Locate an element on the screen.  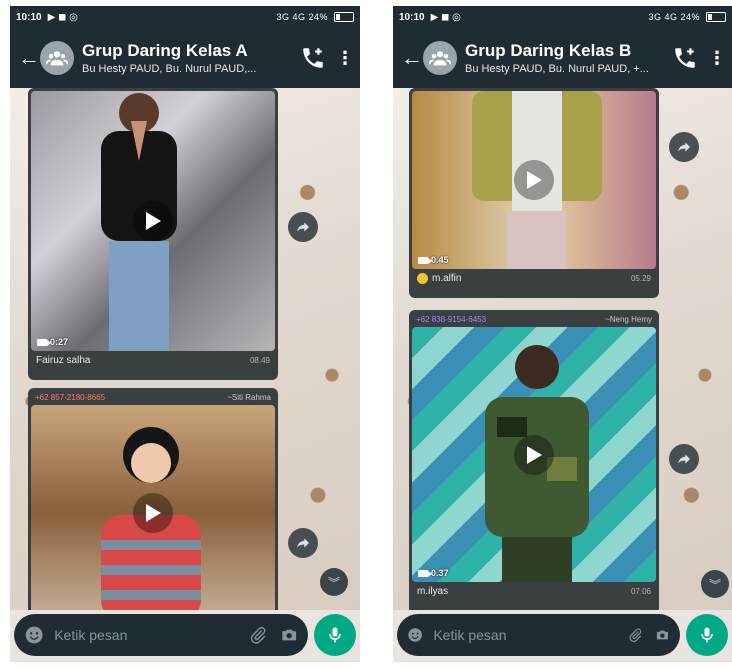
caption-text: m.ilyas is located at coordinates (433, 591).